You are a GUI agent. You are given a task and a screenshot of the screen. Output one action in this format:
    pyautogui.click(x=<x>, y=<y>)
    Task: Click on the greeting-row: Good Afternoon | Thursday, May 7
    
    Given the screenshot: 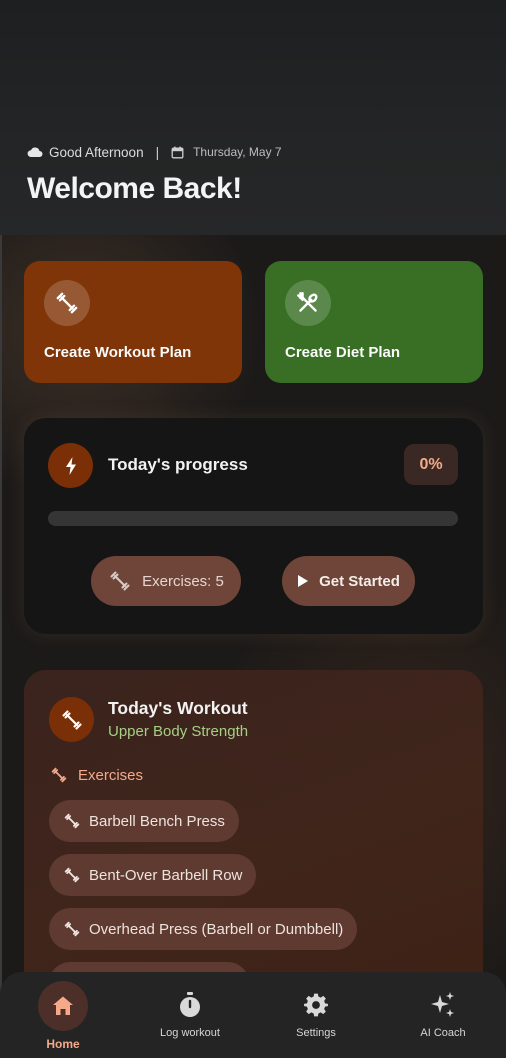 What is the action you would take?
    pyautogui.click(x=154, y=152)
    